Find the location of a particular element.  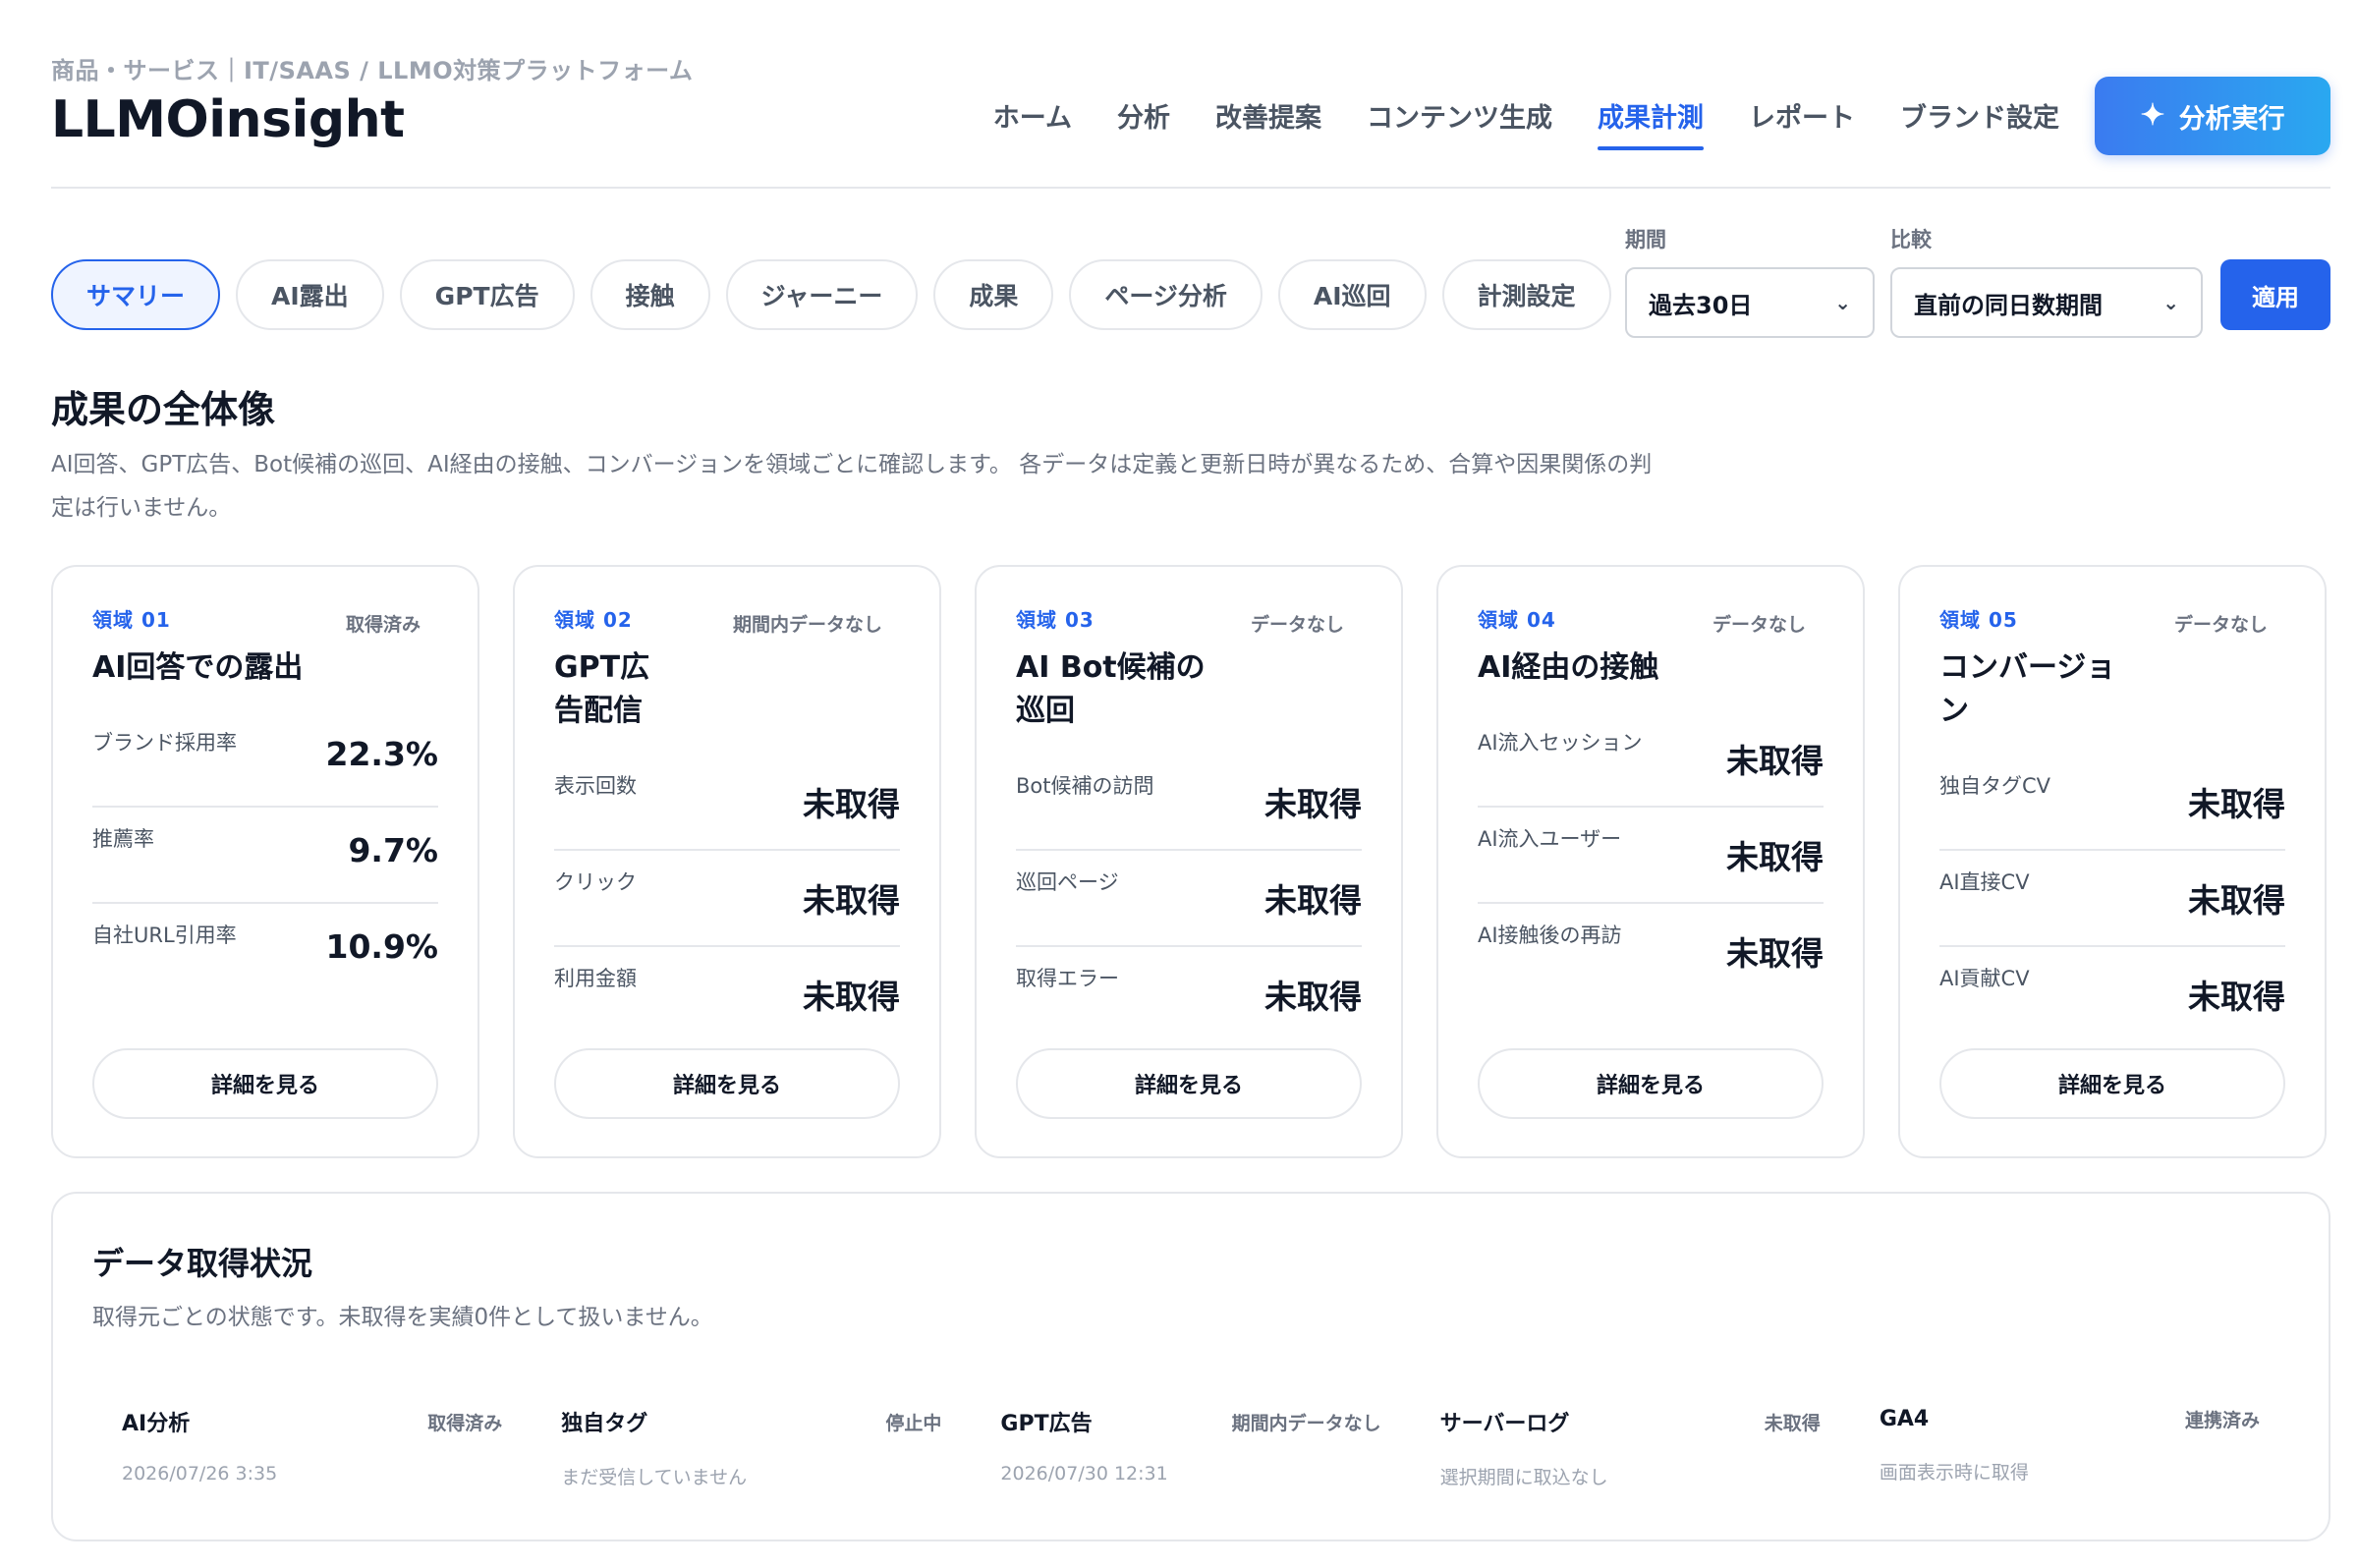

data-status-description: 取得元ごとの状態です。未取得を実績0件として扱いません。 is located at coordinates (403, 1317).